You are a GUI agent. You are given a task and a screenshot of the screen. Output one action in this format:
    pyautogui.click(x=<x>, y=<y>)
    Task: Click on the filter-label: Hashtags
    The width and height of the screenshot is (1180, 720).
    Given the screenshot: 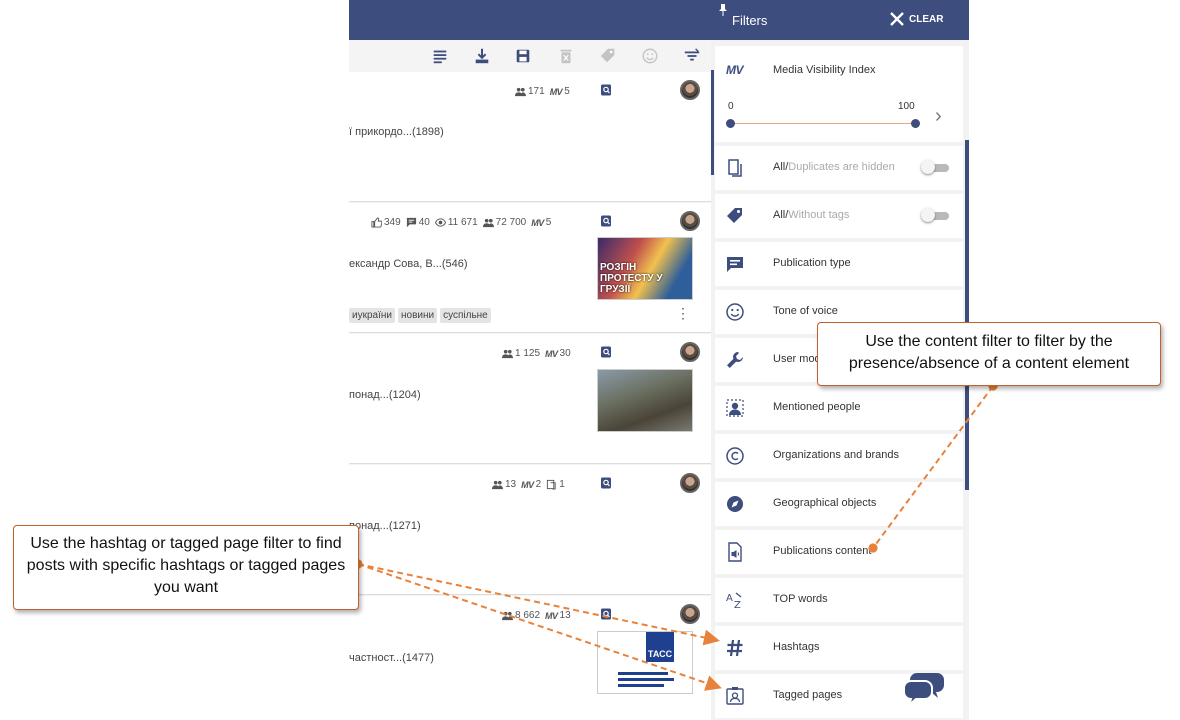 What is the action you would take?
    pyautogui.click(x=796, y=647)
    